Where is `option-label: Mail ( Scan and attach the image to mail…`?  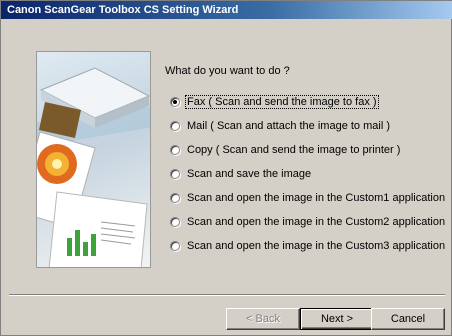 option-label: Mail ( Scan and attach the image to mail… is located at coordinates (288, 126).